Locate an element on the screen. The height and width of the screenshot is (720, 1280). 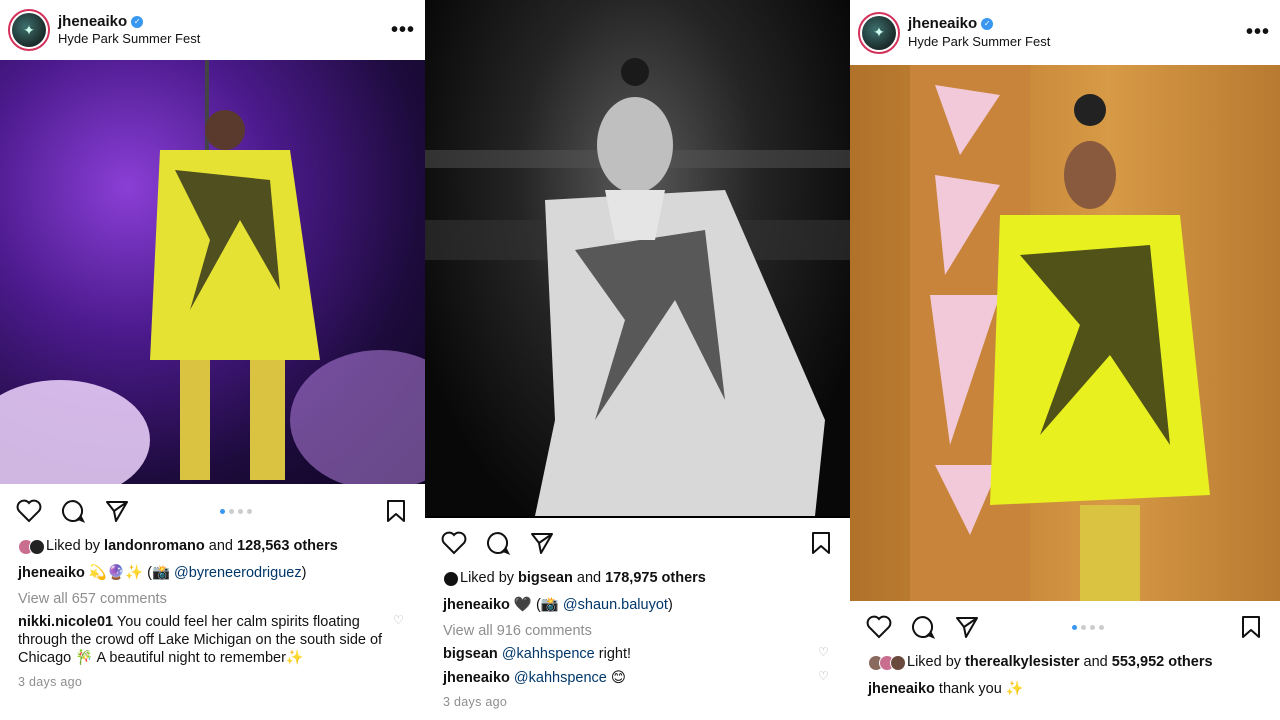
post-caption: jheneaiko 🖤 (📸 @shaun.baluyot) is located at coordinates (558, 605).